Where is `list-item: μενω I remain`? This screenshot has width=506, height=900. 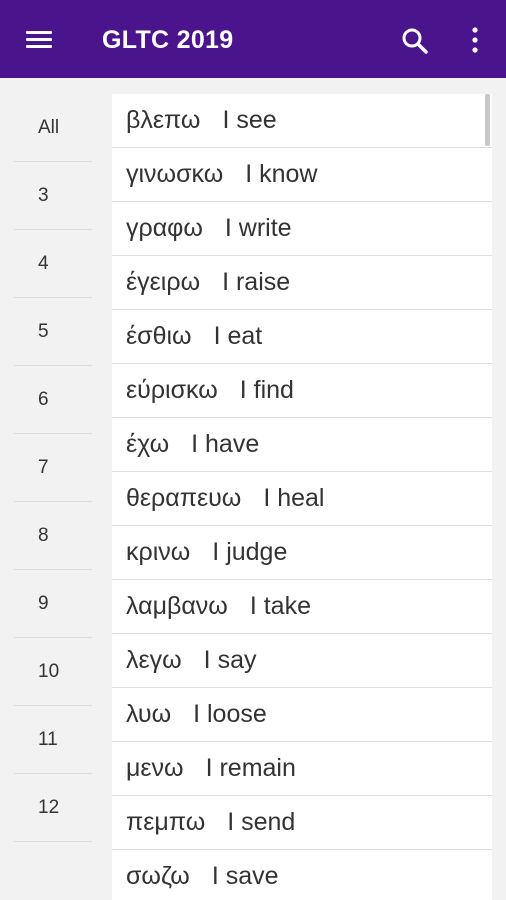
list-item: μενω I remain is located at coordinates (302, 769).